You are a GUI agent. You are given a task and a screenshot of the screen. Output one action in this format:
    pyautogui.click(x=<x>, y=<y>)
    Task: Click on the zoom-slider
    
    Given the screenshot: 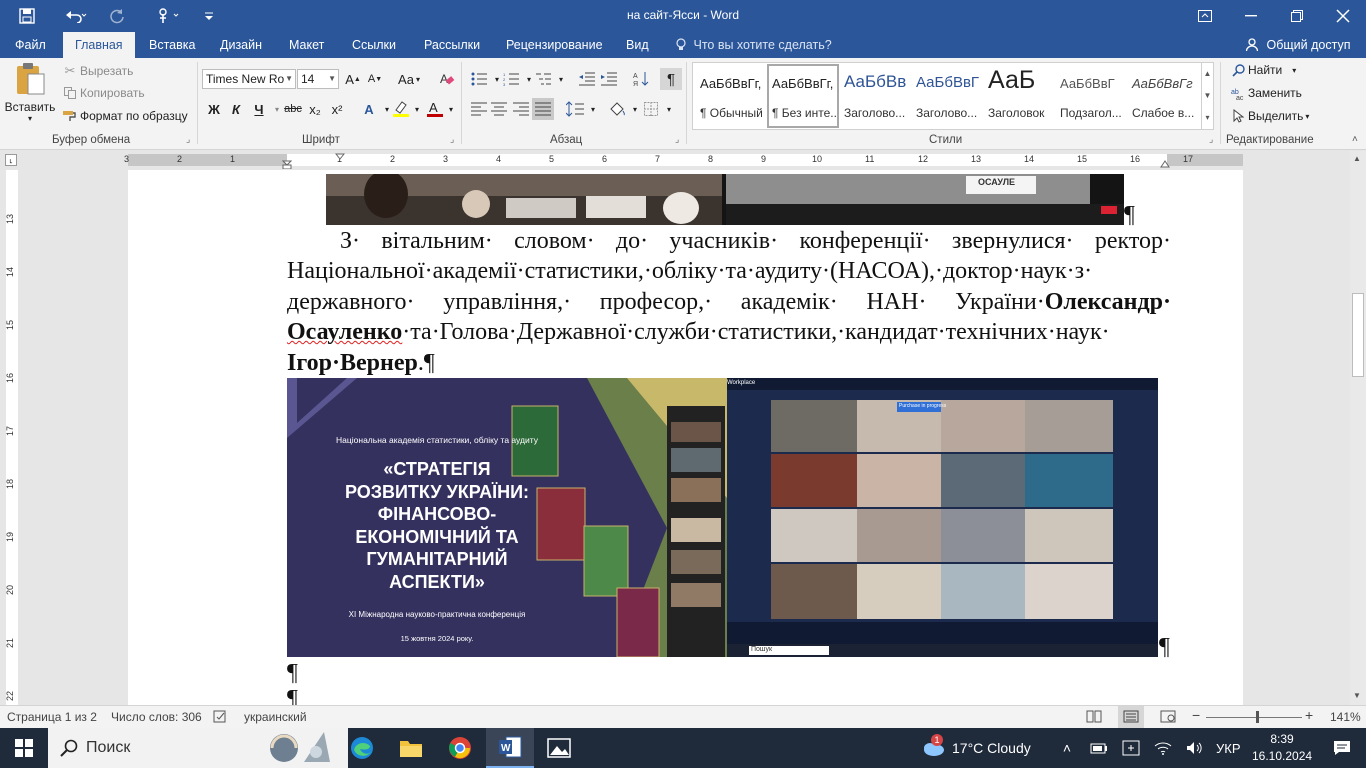 What is the action you would take?
    pyautogui.click(x=1254, y=717)
    